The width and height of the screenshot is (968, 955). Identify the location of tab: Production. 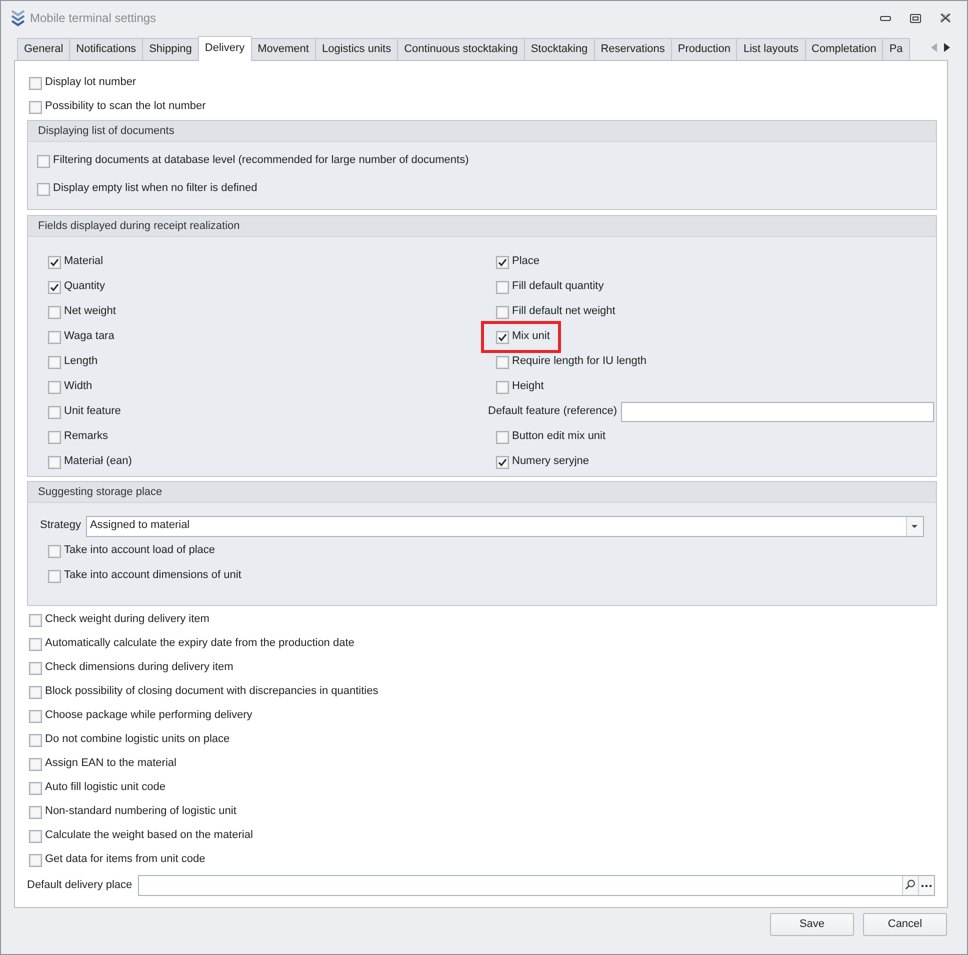
(703, 49).